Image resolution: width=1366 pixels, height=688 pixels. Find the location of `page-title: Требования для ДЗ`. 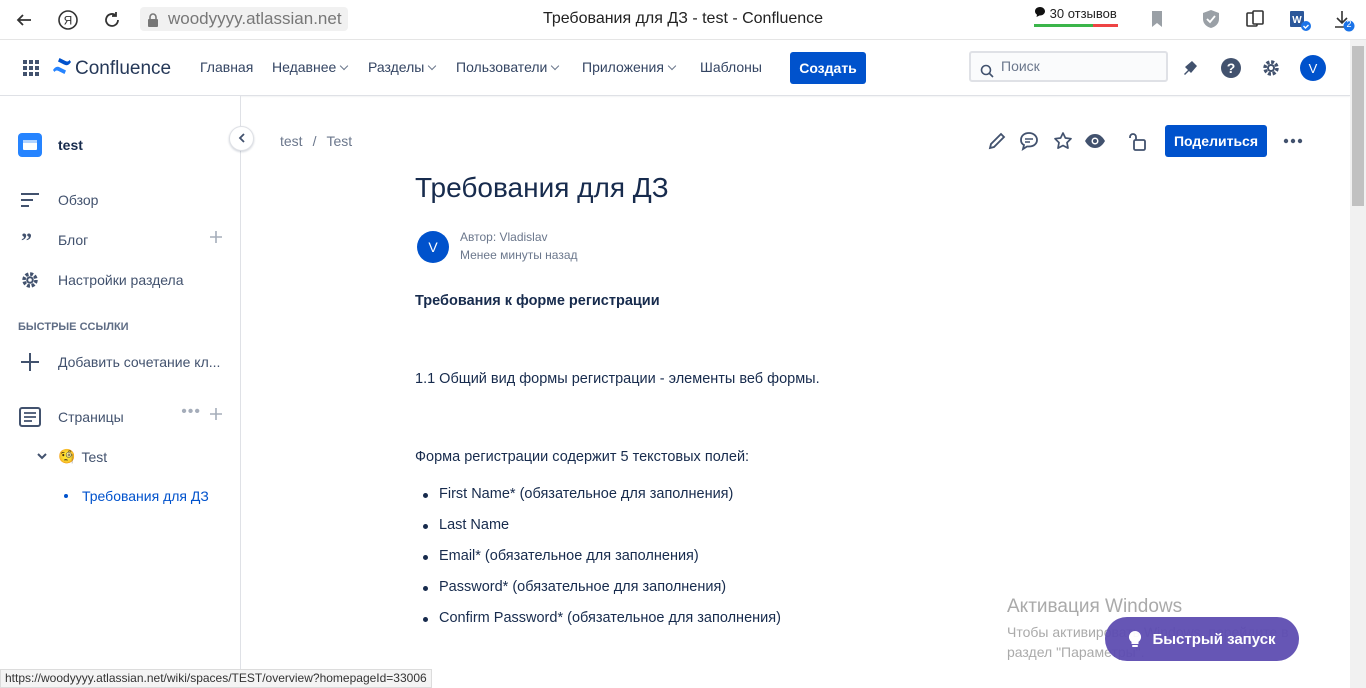

page-title: Требования для ДЗ is located at coordinates (542, 187).